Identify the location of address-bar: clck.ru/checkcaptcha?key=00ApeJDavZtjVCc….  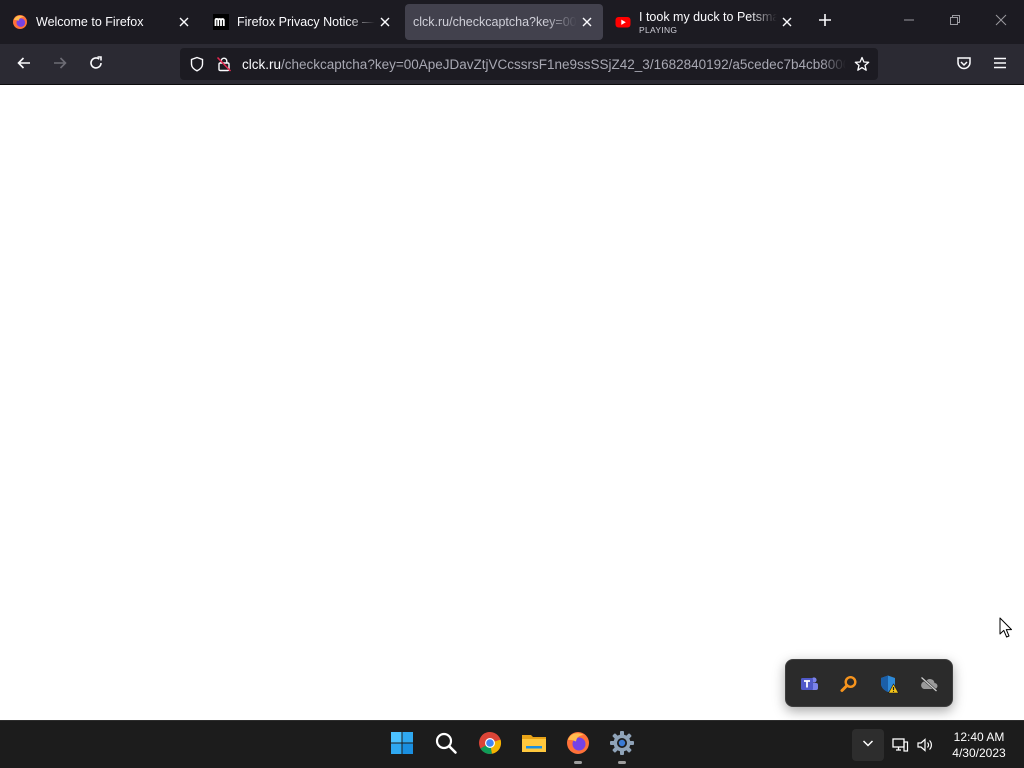
(529, 64).